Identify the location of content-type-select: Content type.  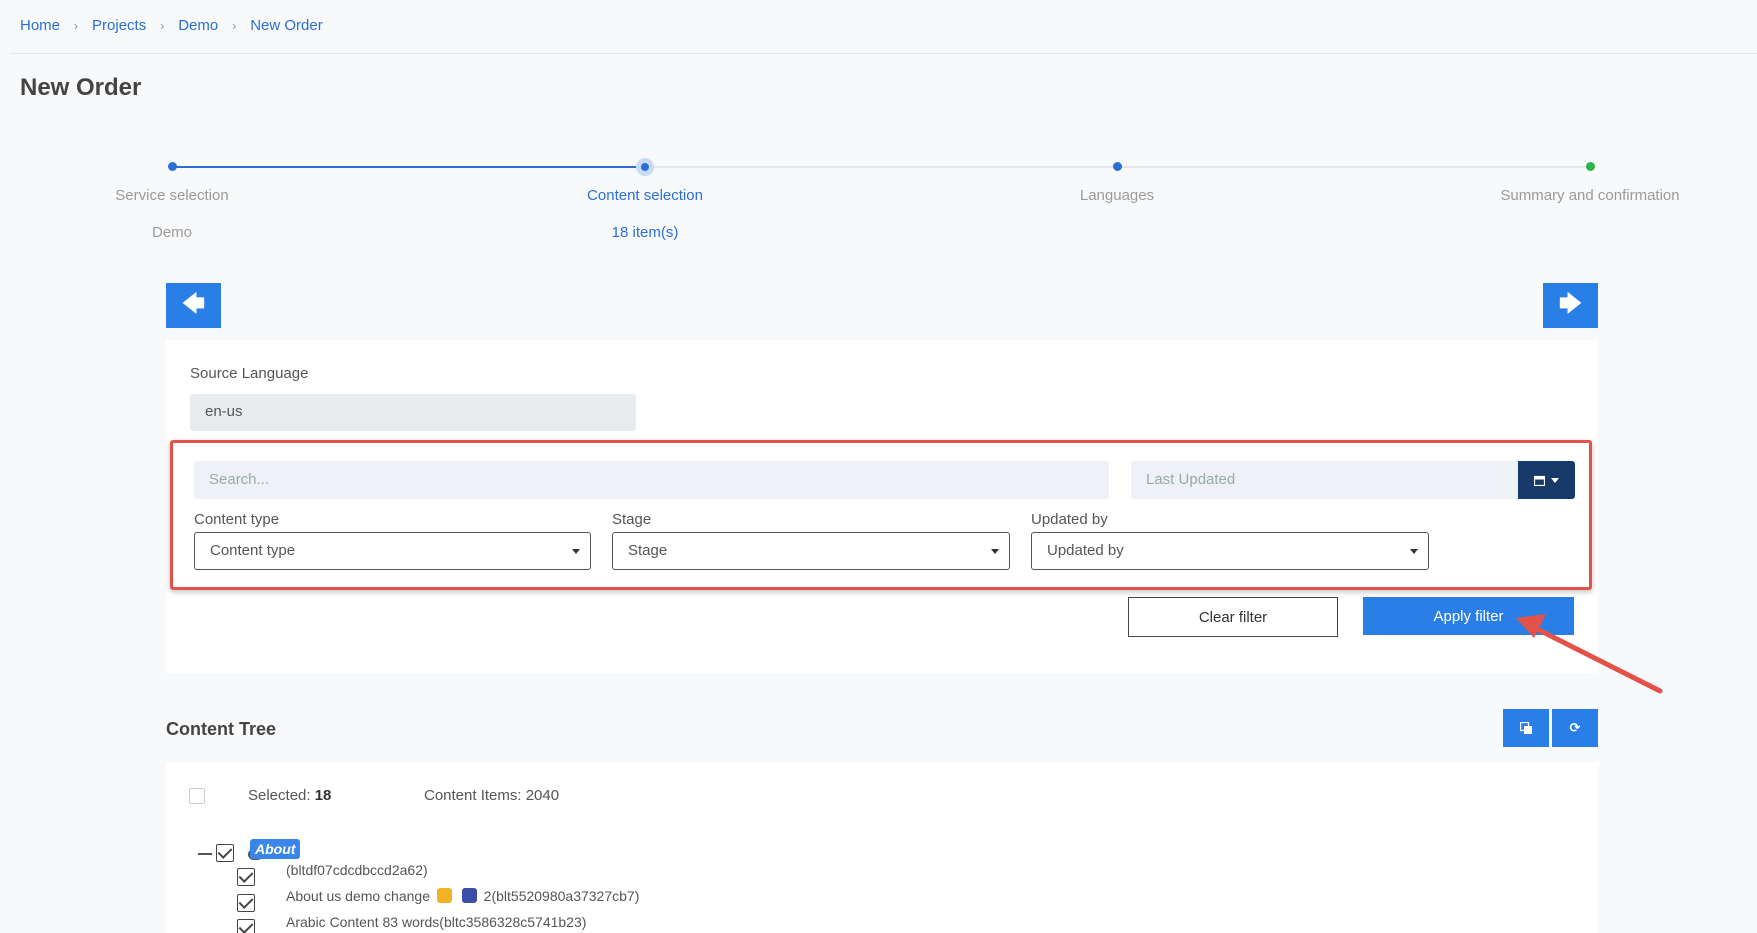
(392, 551).